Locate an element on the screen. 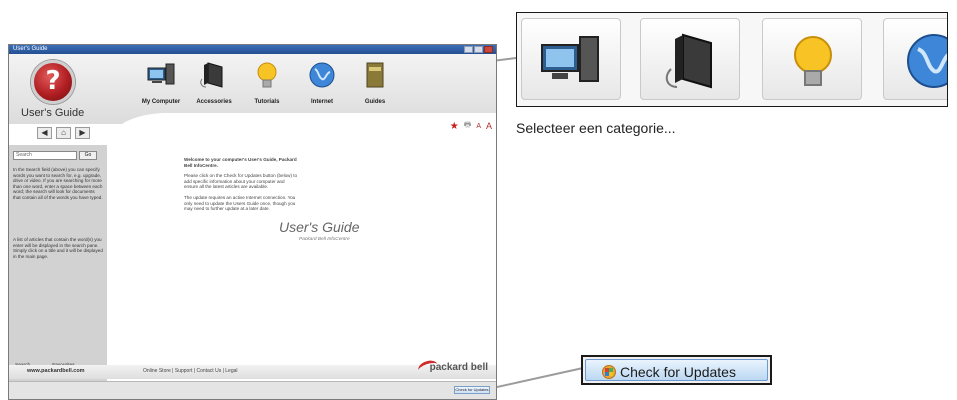 The image size is (957, 400). zoom-category-accessories is located at coordinates (690, 59).